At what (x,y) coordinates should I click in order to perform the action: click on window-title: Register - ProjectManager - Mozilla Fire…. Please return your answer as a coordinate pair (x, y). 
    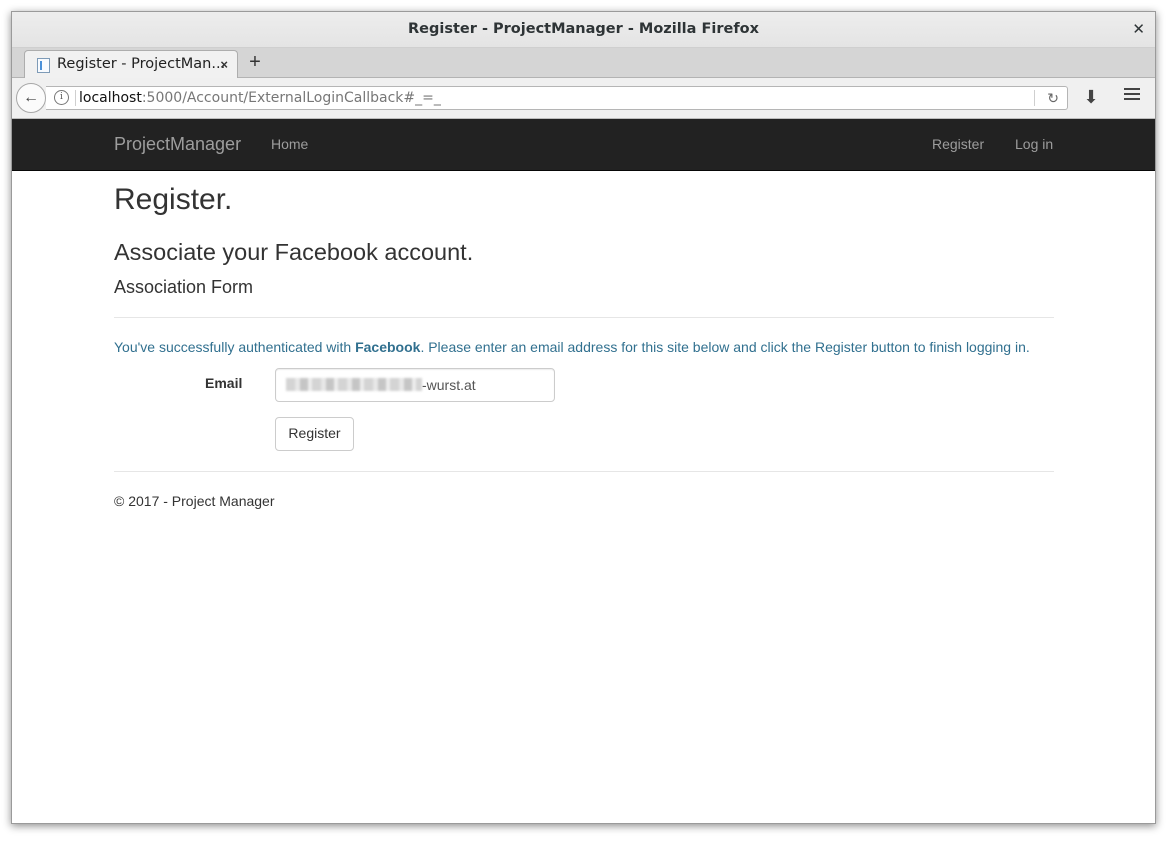
    Looking at the image, I should click on (583, 29).